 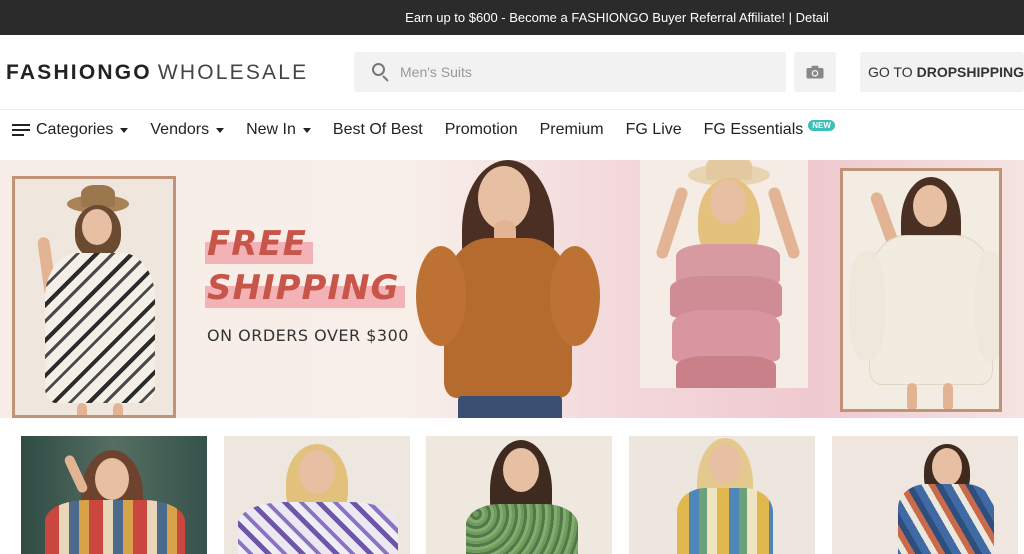 I want to click on nav-fg-live: FG Live, so click(x=654, y=130).